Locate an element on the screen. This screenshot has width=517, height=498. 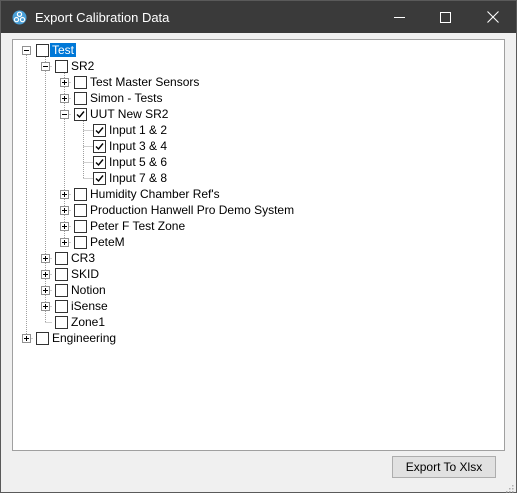
tree-node-label: CR3 is located at coordinates (83, 258).